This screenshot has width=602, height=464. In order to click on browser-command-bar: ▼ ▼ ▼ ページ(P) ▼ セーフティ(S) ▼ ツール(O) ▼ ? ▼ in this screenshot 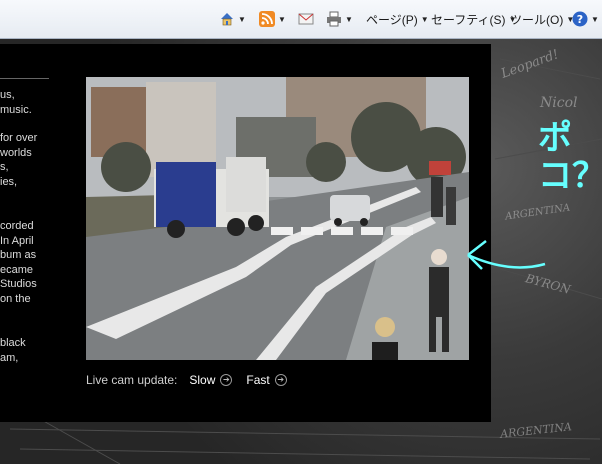, I will do `click(301, 19)`.